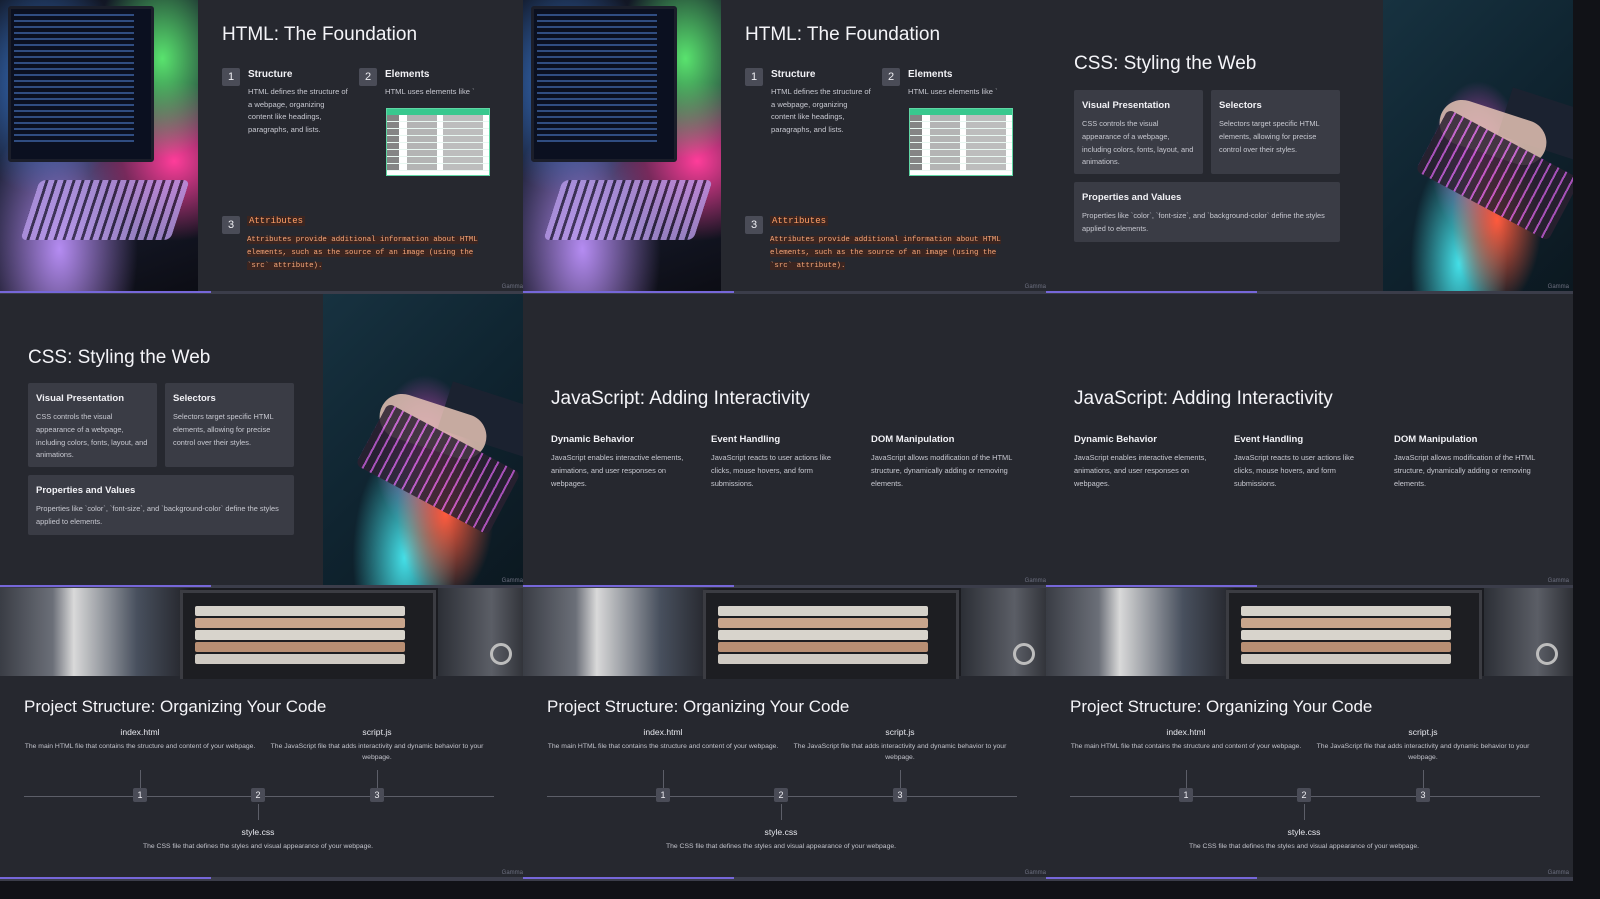  Describe the element at coordinates (99, 146) in the screenshot. I see `monitor-coding-photo` at that location.